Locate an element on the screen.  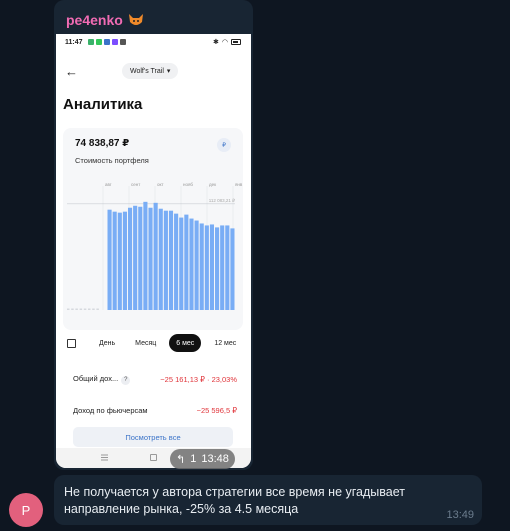
message-time: 13:49 is located at coordinates (460, 515).